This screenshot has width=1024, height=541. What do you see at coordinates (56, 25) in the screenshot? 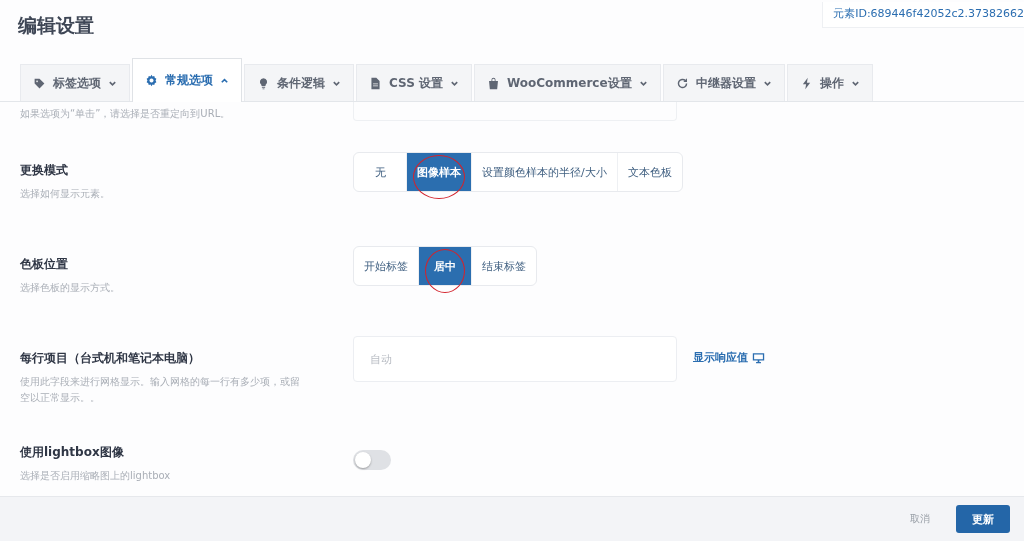
I see `page-title: 编辑设置` at bounding box center [56, 25].